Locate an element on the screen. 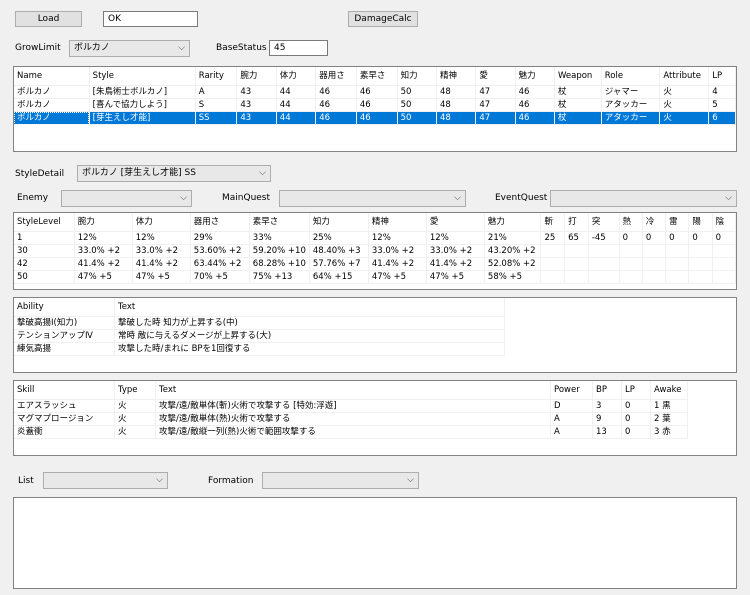  table-cell: 50 is located at coordinates (417, 92).